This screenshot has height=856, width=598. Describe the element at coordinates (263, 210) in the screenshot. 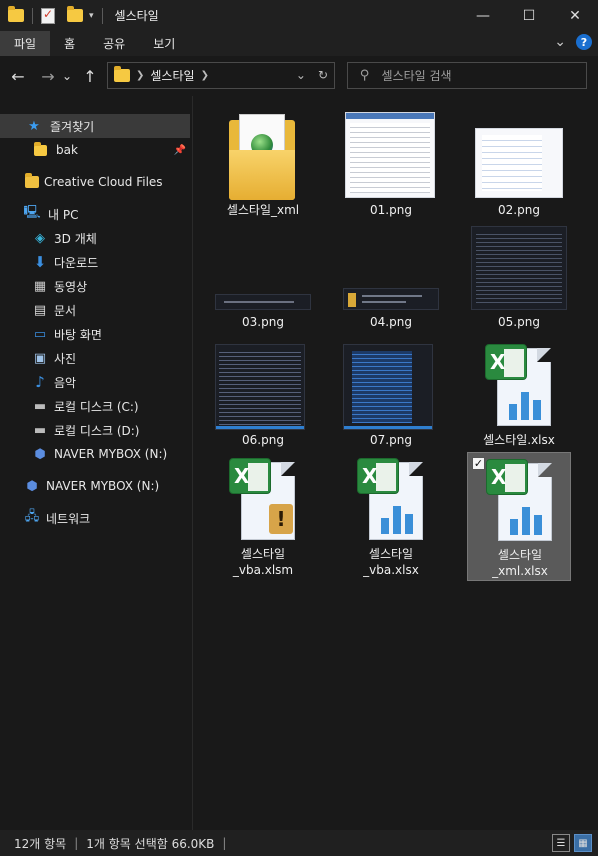

I see `file-name: 셀스타일_xml` at that location.